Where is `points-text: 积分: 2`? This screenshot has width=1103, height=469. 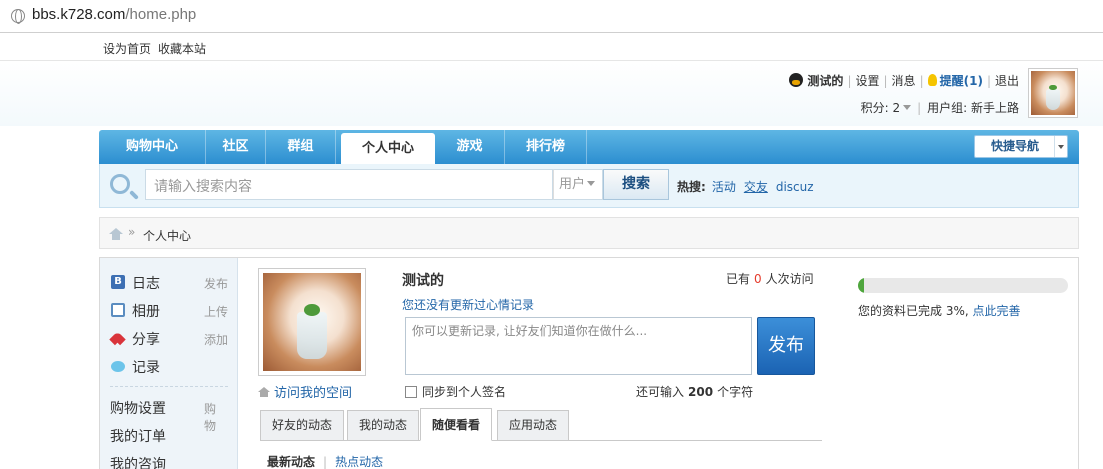 points-text: 积分: 2 is located at coordinates (880, 108).